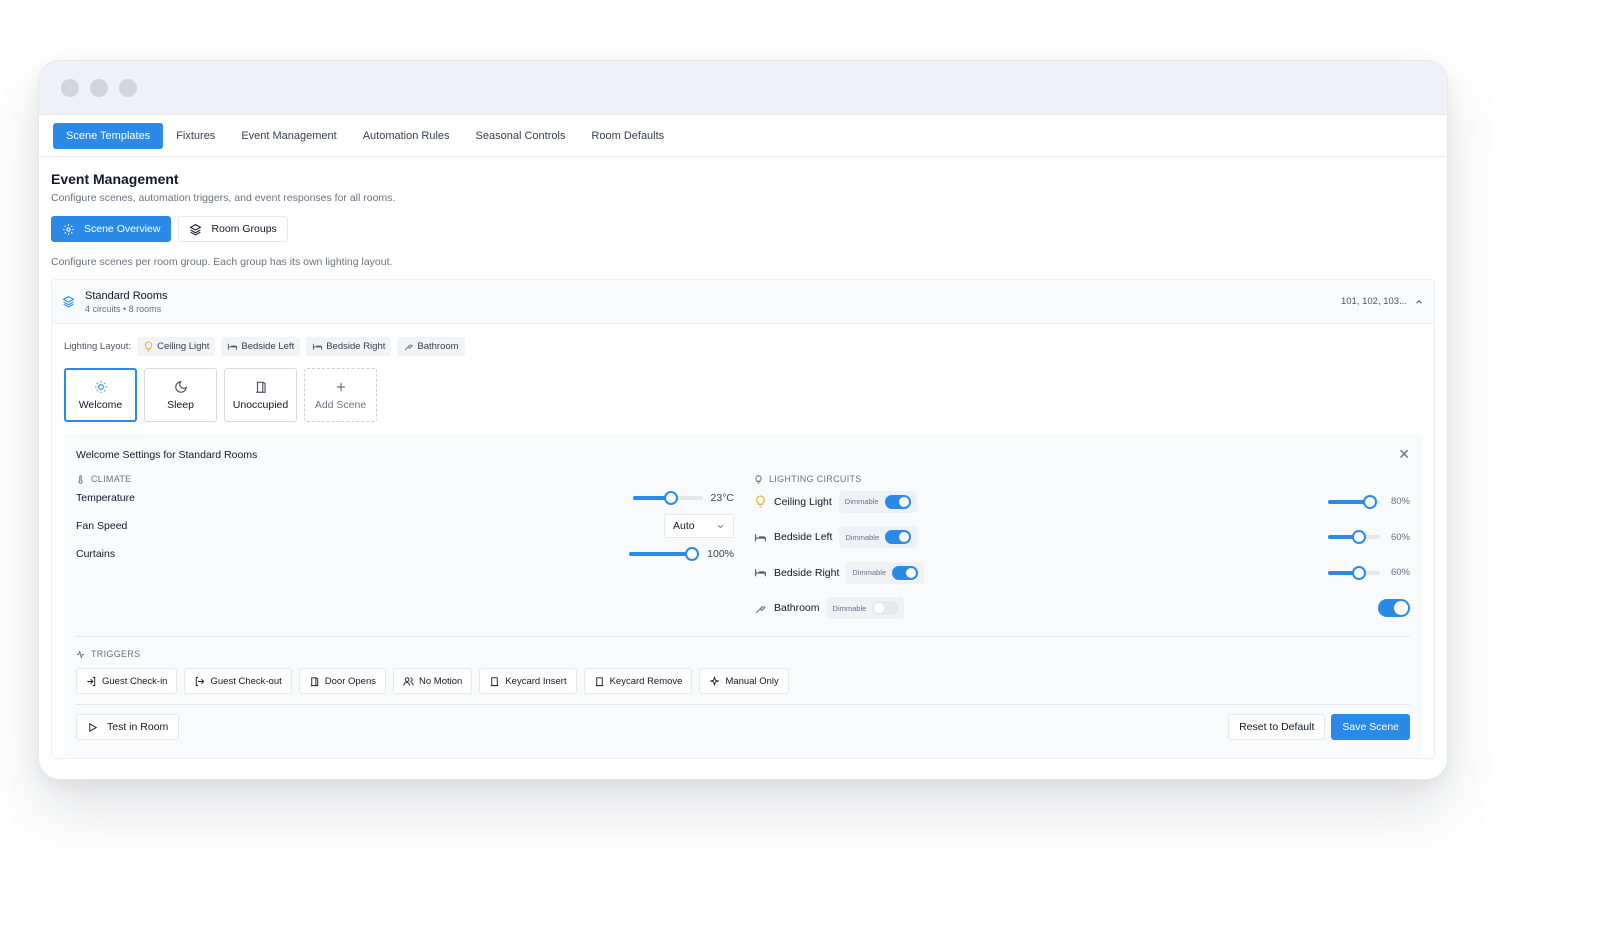  I want to click on trigger-label: Keycard Insert, so click(536, 681).